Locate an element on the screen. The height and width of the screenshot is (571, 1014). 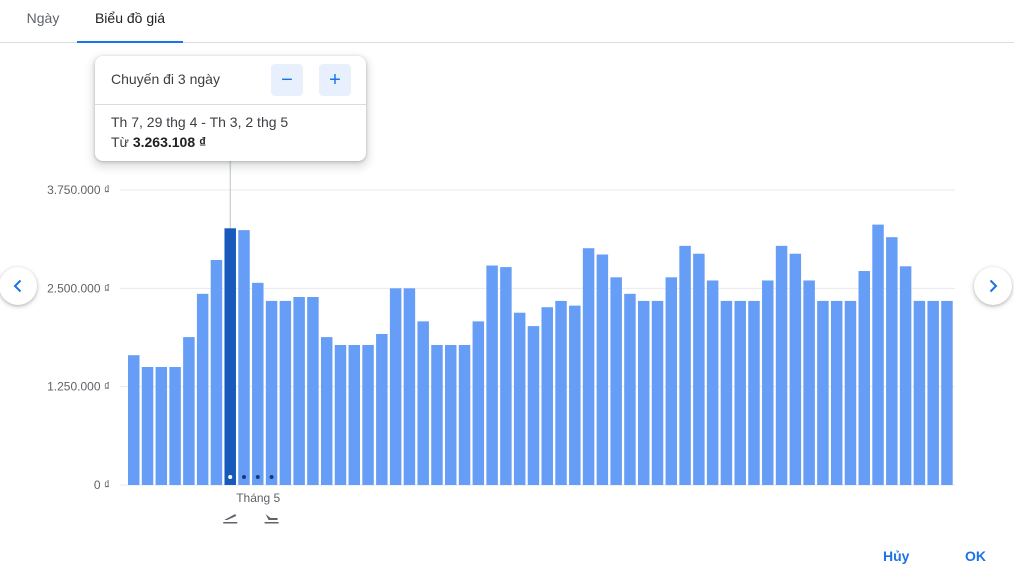
ok-button: OK is located at coordinates (975, 556).